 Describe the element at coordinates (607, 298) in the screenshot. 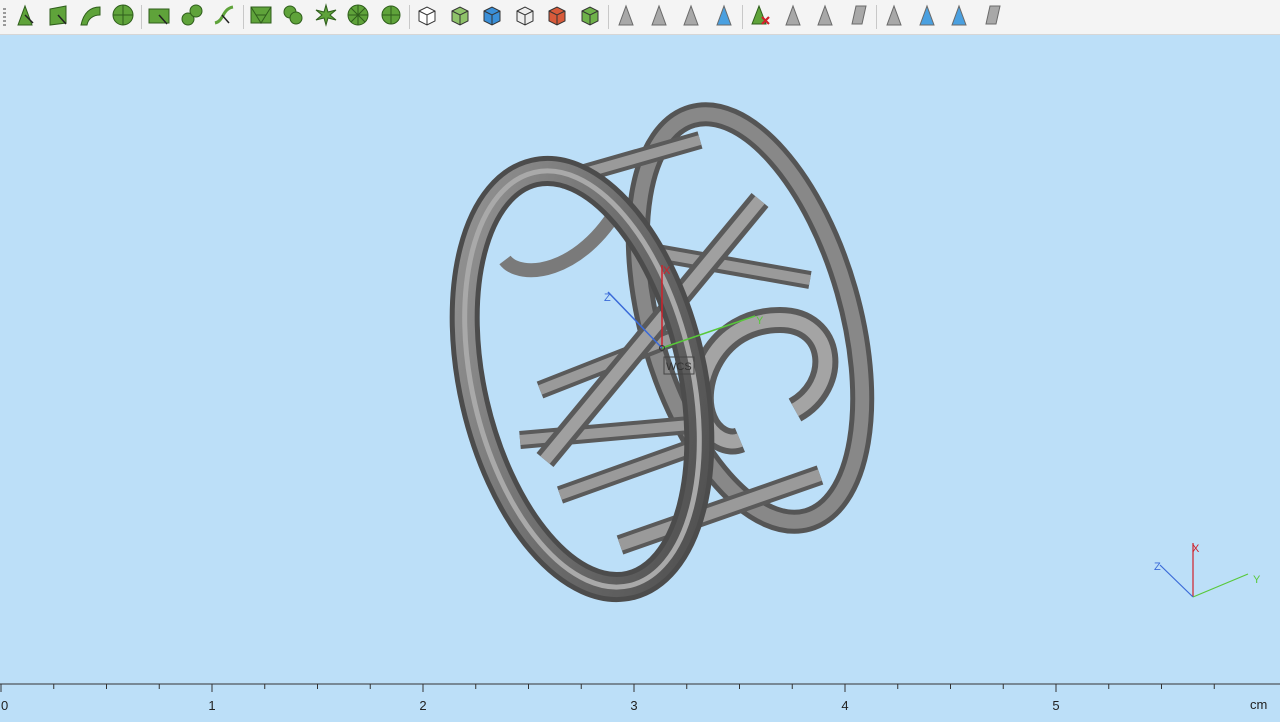

I see `wcs-z-label: Z` at that location.